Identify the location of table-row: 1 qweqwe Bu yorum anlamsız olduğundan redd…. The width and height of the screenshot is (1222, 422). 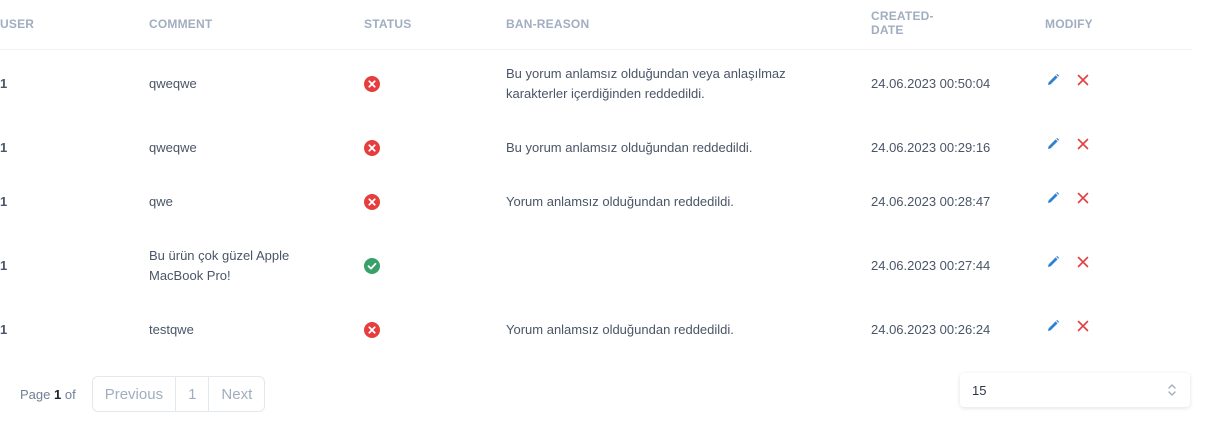
(596, 147).